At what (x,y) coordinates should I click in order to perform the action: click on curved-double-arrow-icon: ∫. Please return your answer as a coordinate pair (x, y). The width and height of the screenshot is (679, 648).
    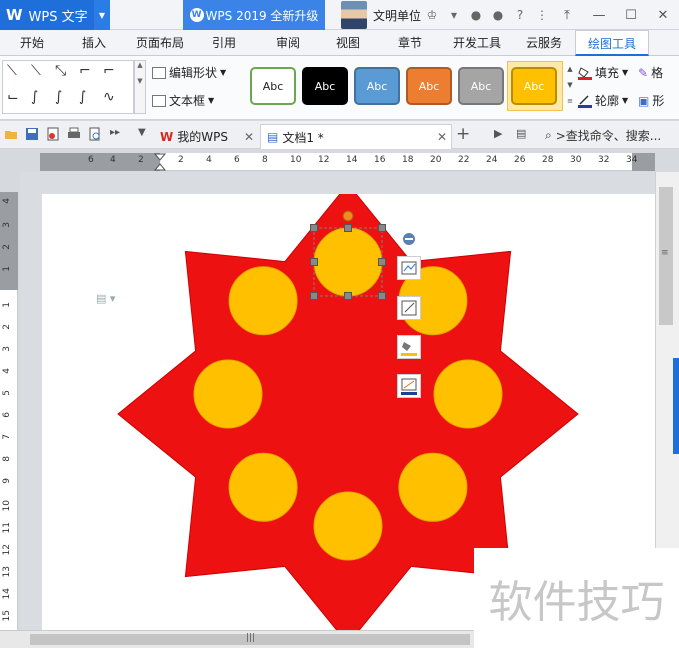
    Looking at the image, I should click on (82, 97).